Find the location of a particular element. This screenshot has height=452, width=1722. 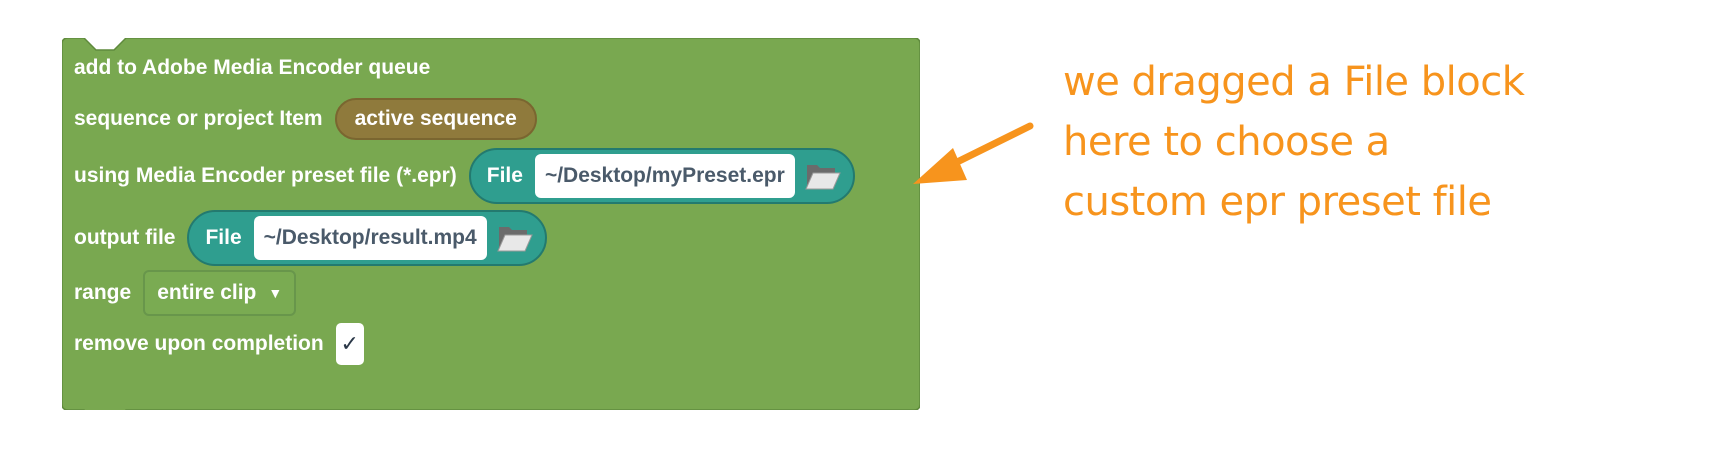

output-file-block: File ~/Desktop/result.mp4 is located at coordinates (367, 238).